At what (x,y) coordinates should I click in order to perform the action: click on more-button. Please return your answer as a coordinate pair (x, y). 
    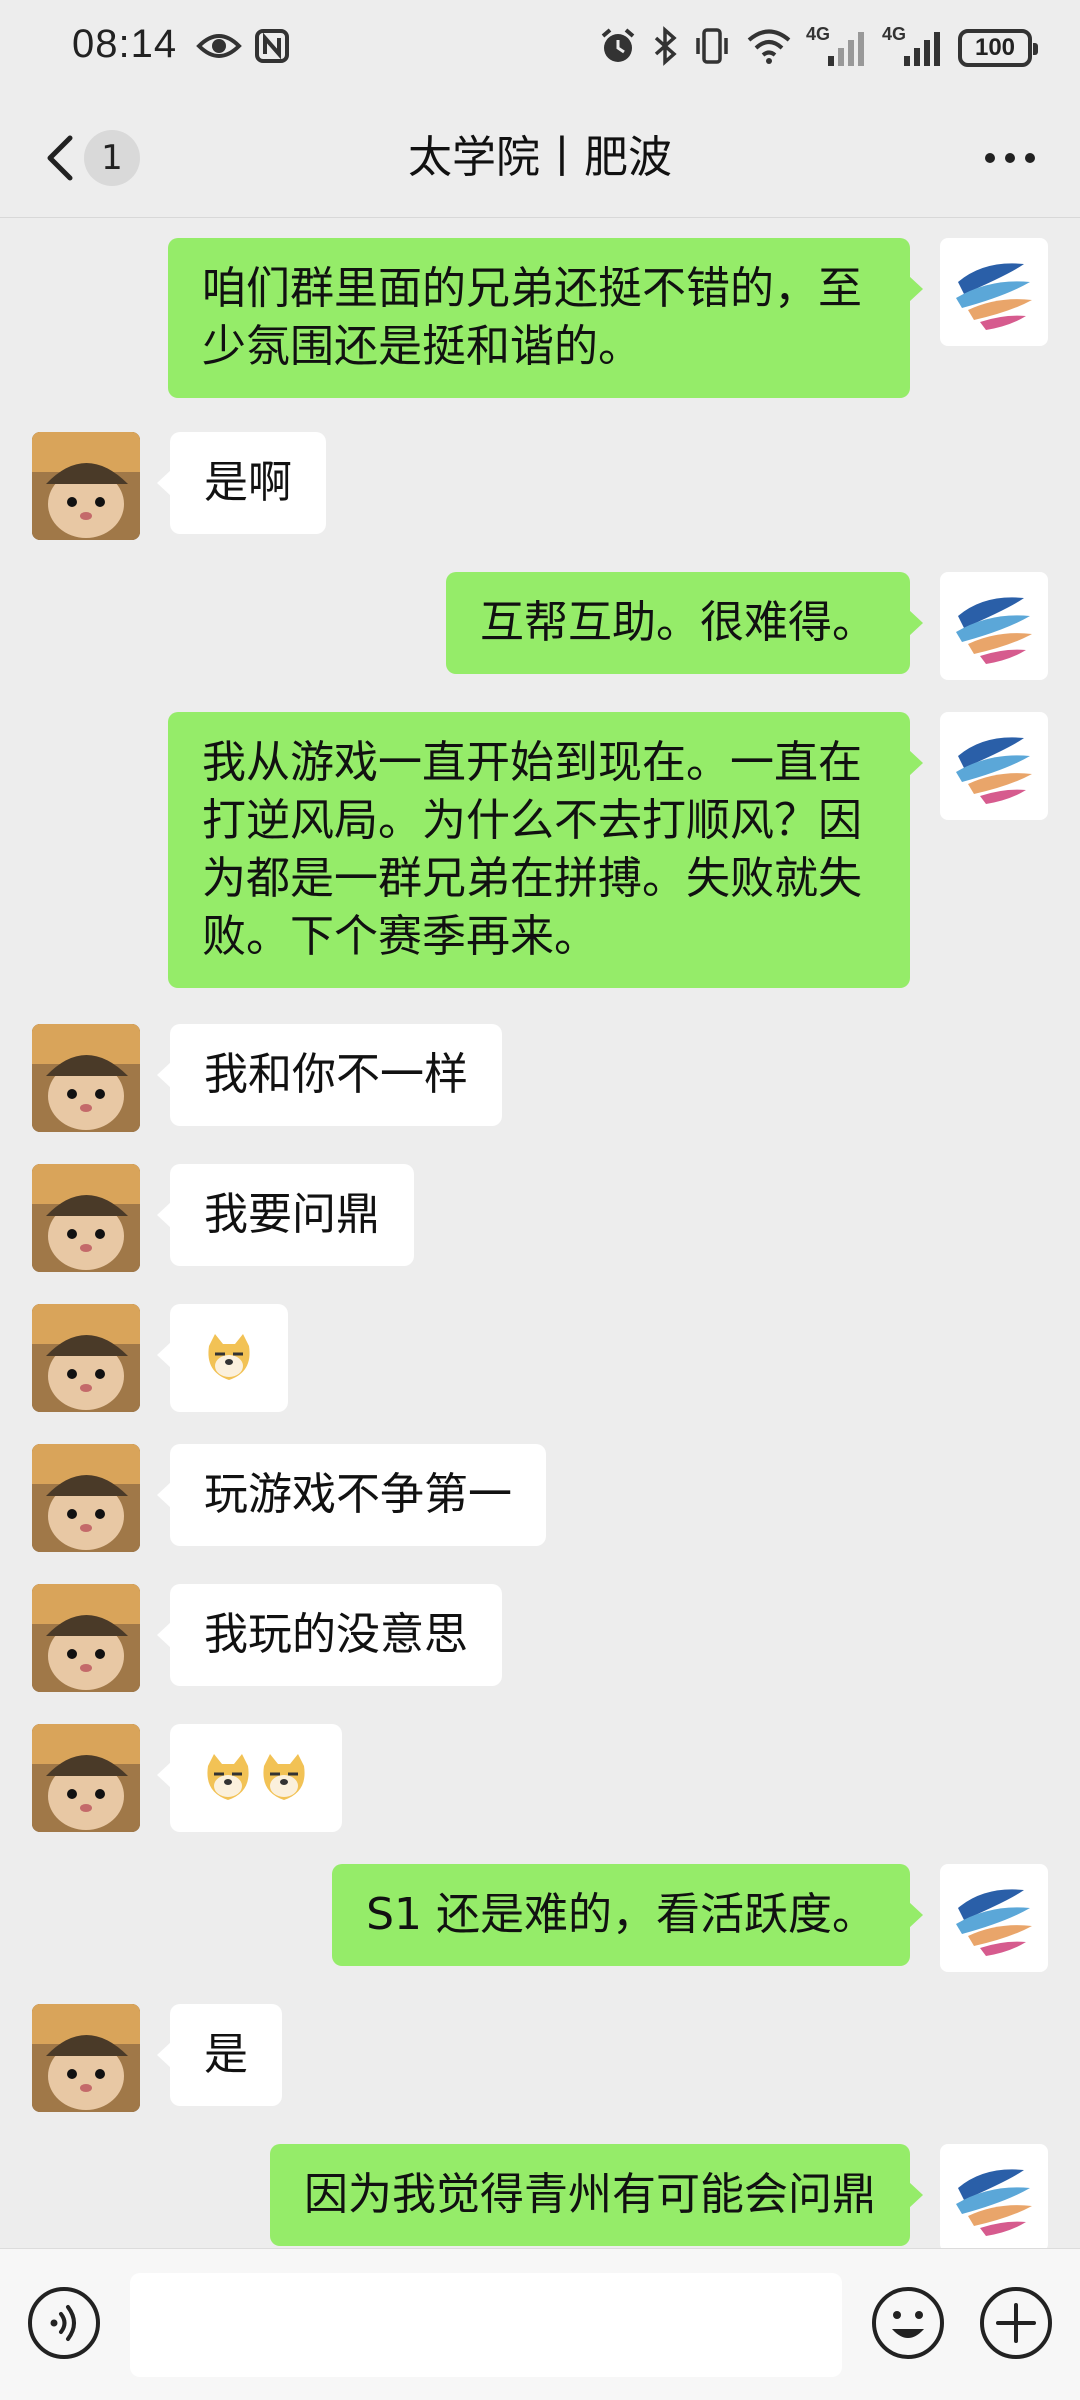
    Looking at the image, I should click on (1010, 158).